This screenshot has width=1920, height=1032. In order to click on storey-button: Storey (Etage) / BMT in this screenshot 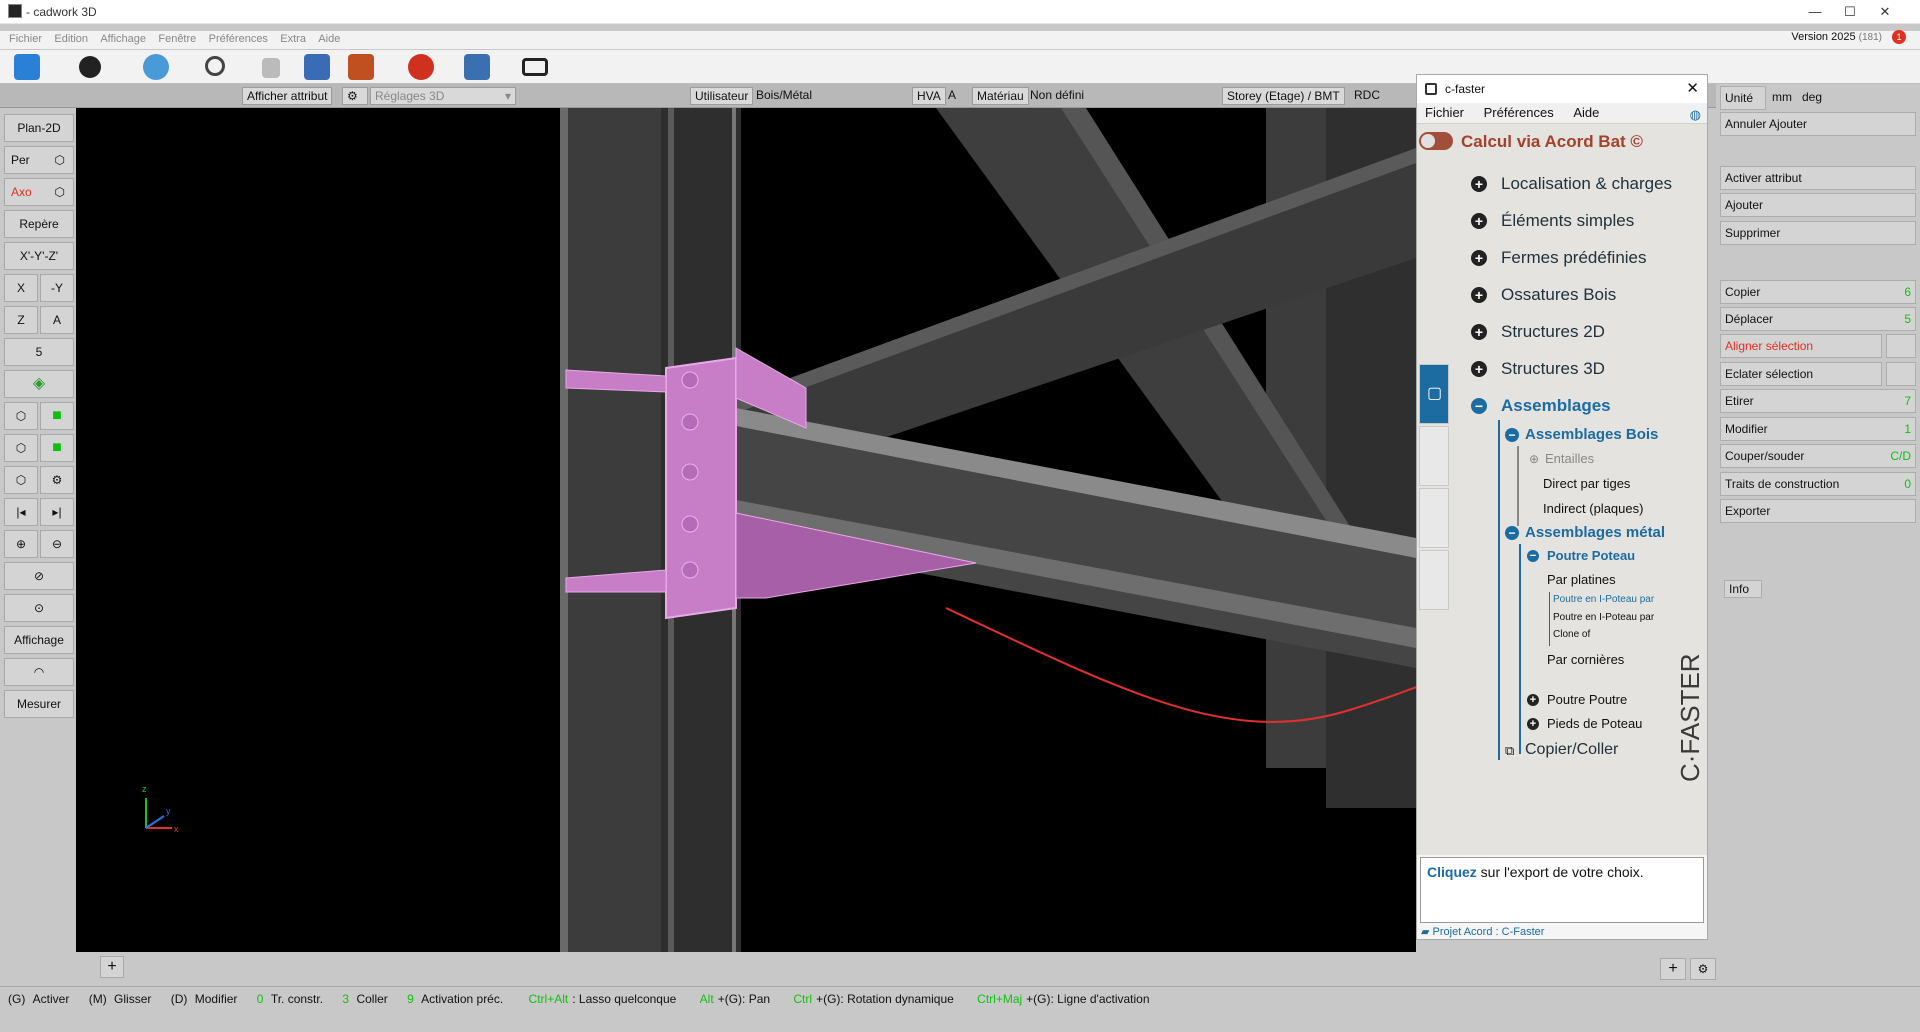, I will do `click(1283, 96)`.